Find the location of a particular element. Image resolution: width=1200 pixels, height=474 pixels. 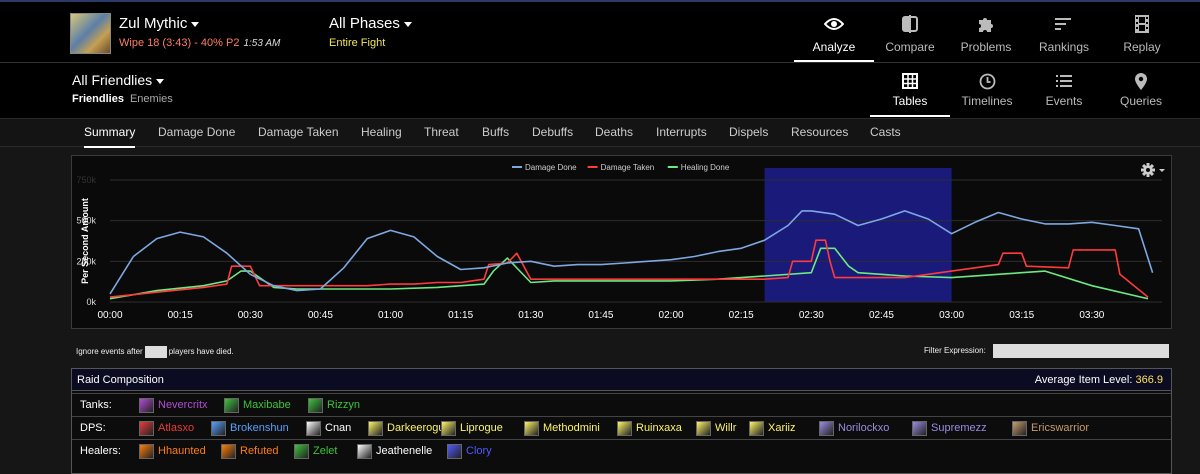

x-tick-label: 02:45 is located at coordinates (881, 315).